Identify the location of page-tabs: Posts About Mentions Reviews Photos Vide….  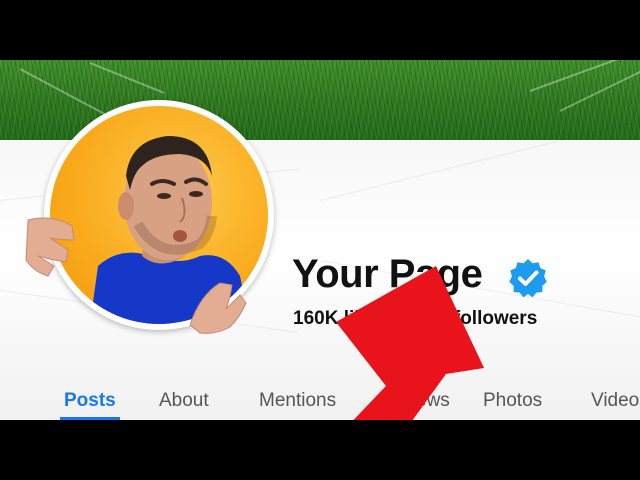
(320, 403).